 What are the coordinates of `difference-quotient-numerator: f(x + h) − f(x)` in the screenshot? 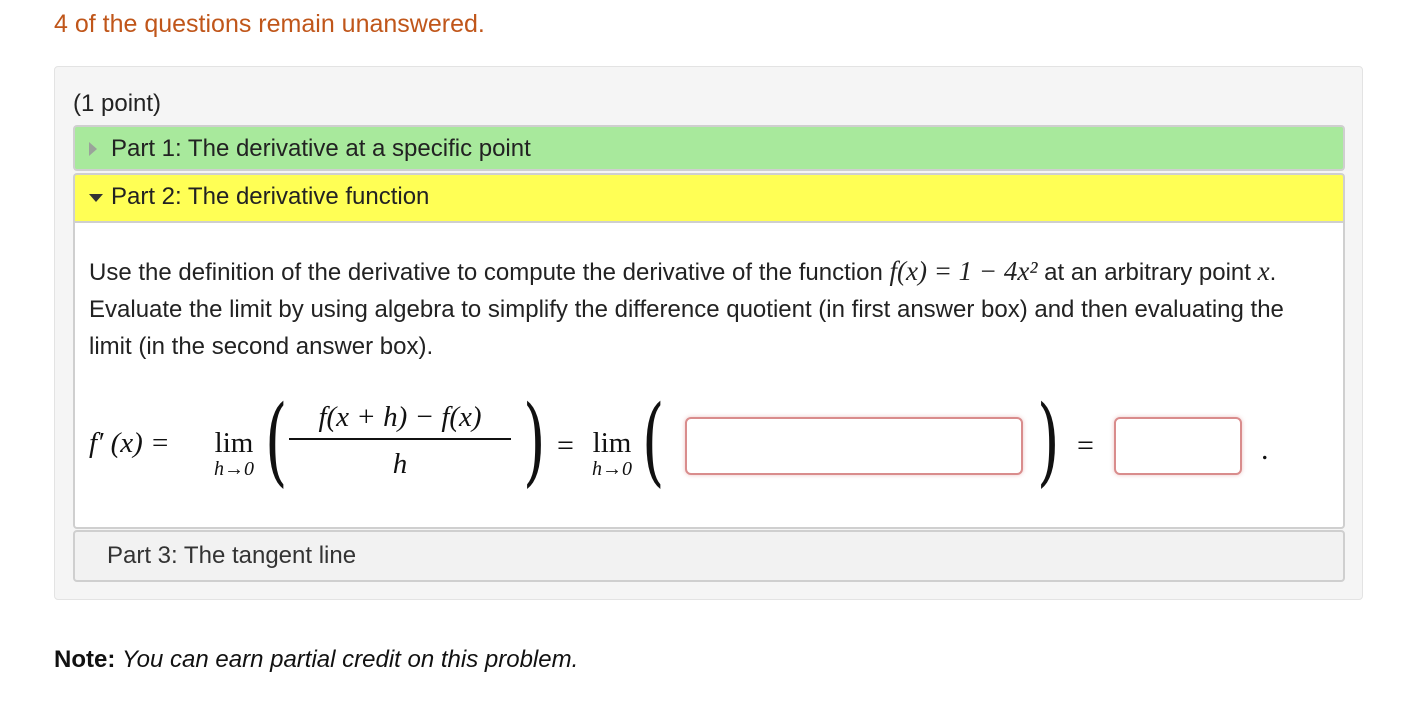 It's located at (400, 417).